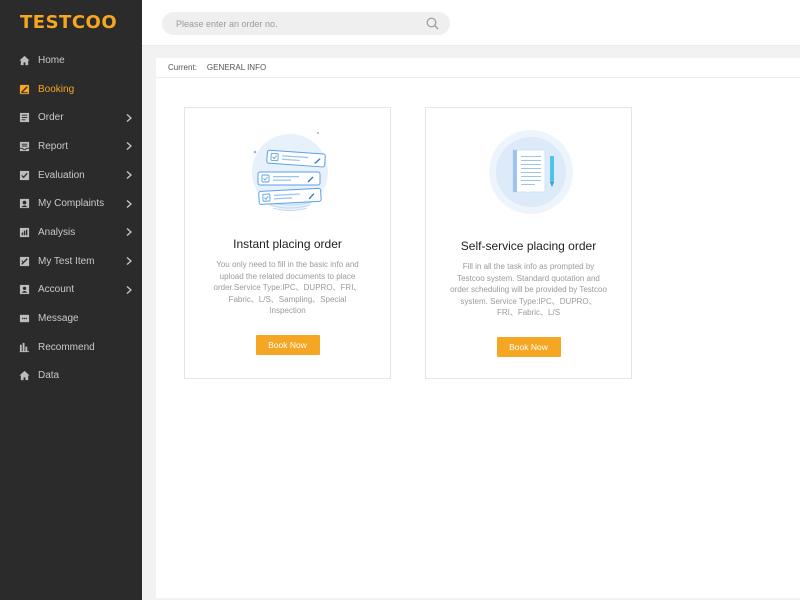  What do you see at coordinates (66, 347) in the screenshot?
I see `sidebar-item-label: Recommend` at bounding box center [66, 347].